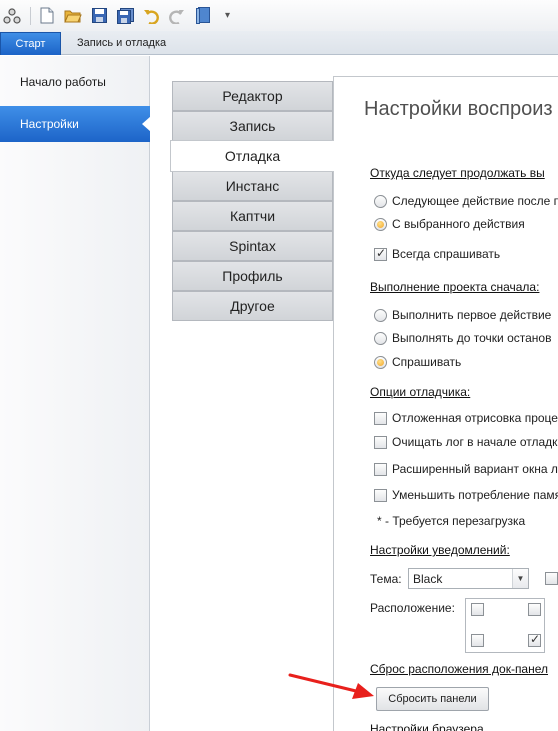  Describe the element at coordinates (386, 579) in the screenshot. I see `theme-label: Тема:` at that location.